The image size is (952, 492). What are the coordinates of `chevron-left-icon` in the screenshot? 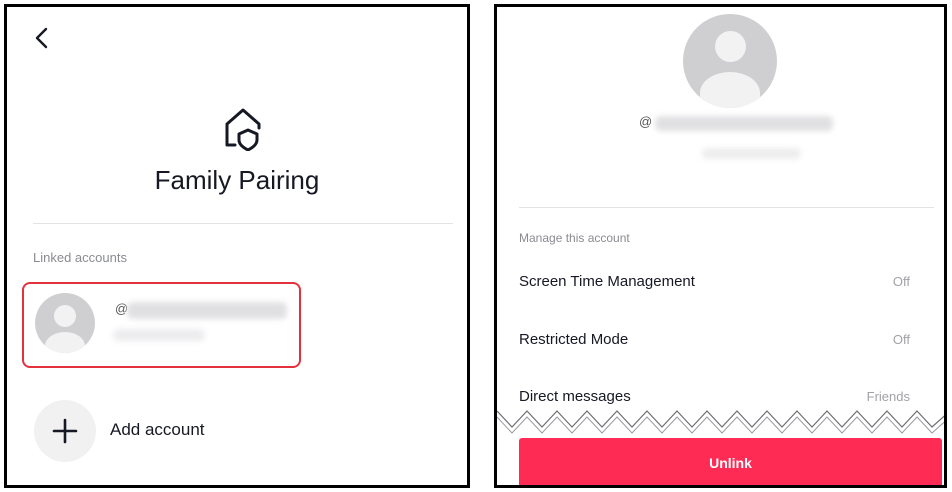 It's located at (41, 38).